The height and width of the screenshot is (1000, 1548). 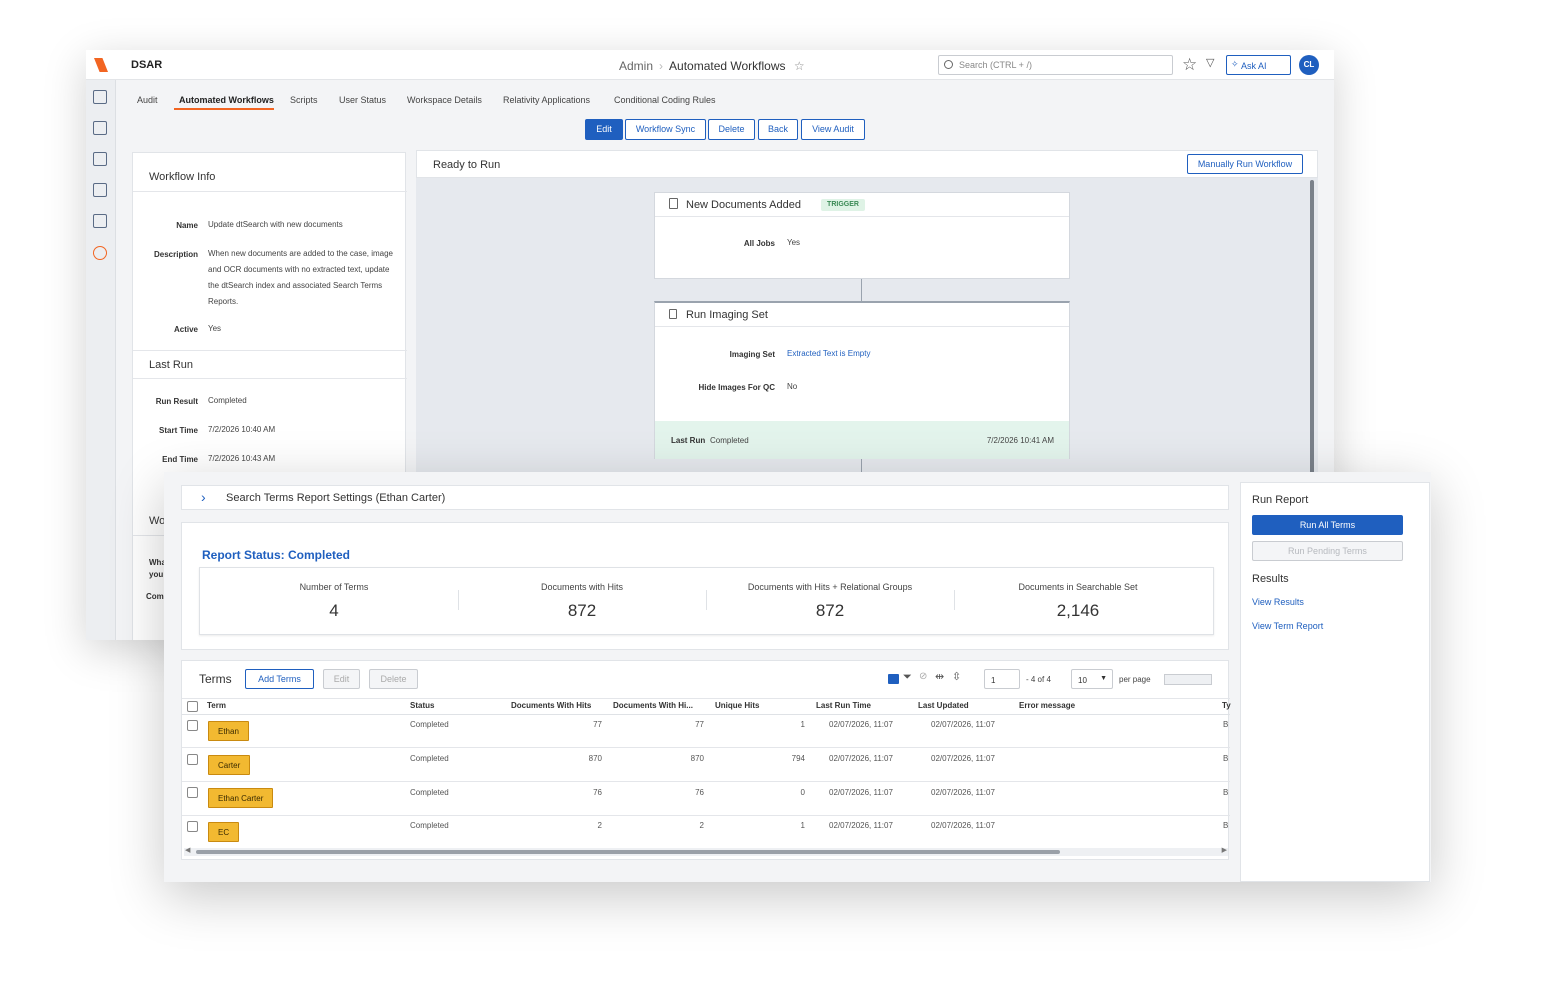 What do you see at coordinates (444, 100) in the screenshot?
I see `tab-workspace-details: Workspace Details` at bounding box center [444, 100].